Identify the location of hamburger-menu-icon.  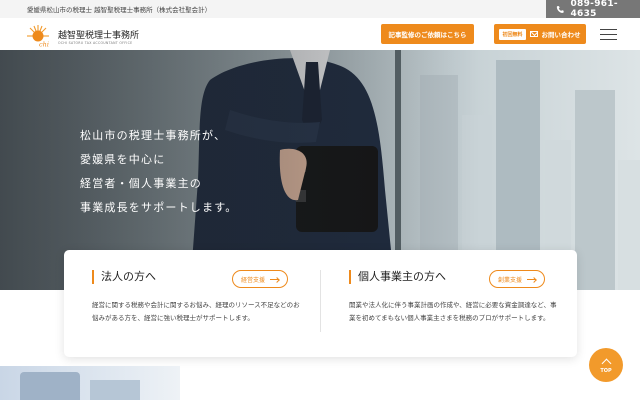
(608, 34).